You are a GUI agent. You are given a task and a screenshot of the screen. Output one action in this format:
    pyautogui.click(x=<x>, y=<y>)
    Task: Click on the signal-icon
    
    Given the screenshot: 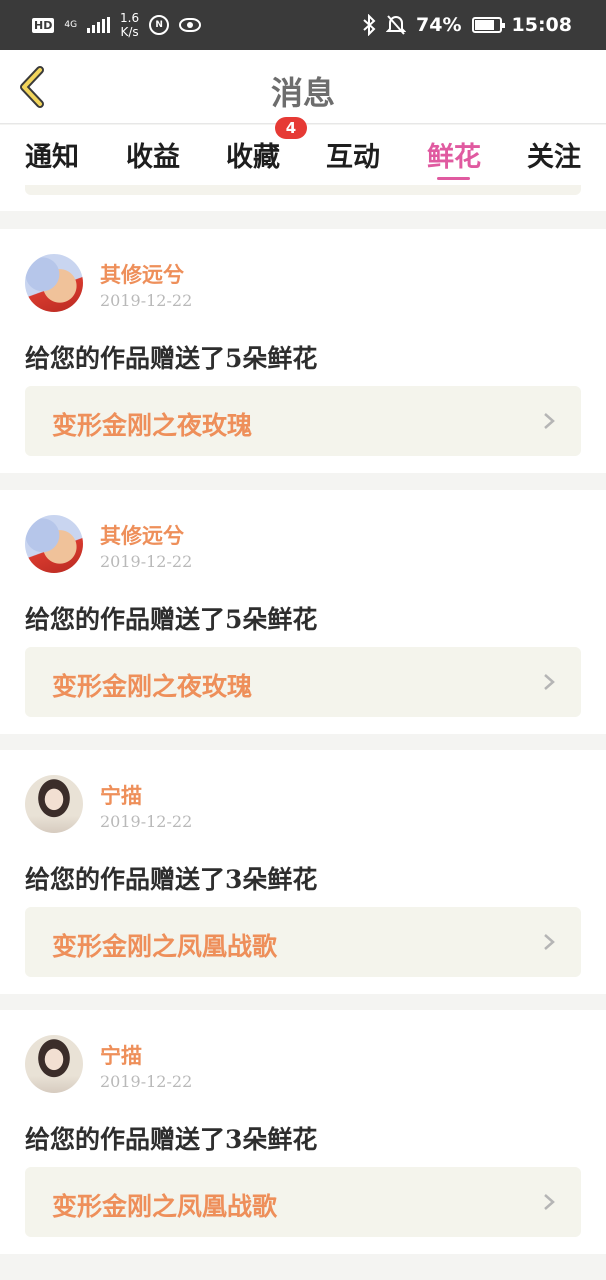 What is the action you would take?
    pyautogui.click(x=99, y=25)
    